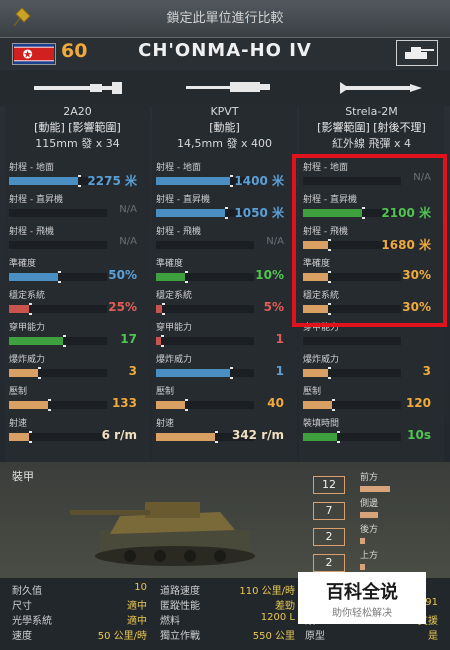 This screenshot has width=450, height=650. What do you see at coordinates (277, 617) in the screenshot?
I see `stat-value: 1200 L` at bounding box center [277, 617].